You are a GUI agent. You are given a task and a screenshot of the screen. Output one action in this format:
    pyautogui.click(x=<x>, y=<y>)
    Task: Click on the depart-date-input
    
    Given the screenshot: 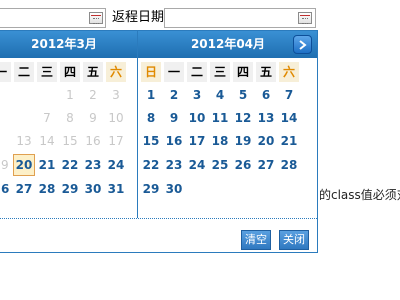 What is the action you would take?
    pyautogui.click(x=53, y=18)
    